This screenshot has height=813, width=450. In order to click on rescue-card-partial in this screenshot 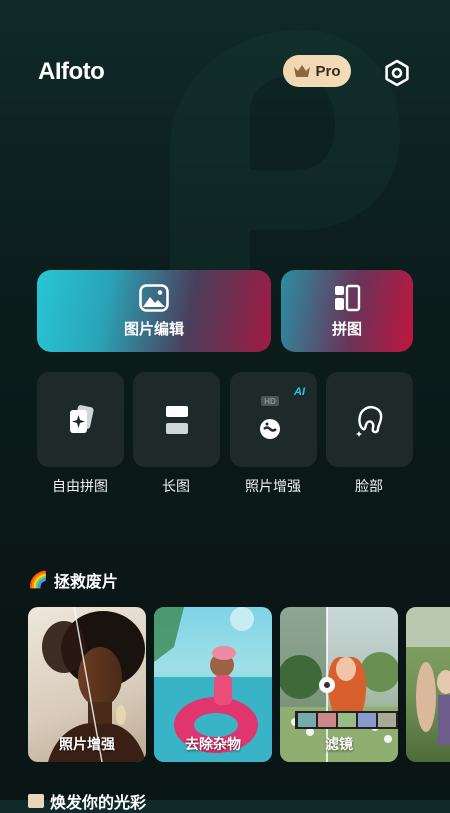, I will do `click(428, 684)`.